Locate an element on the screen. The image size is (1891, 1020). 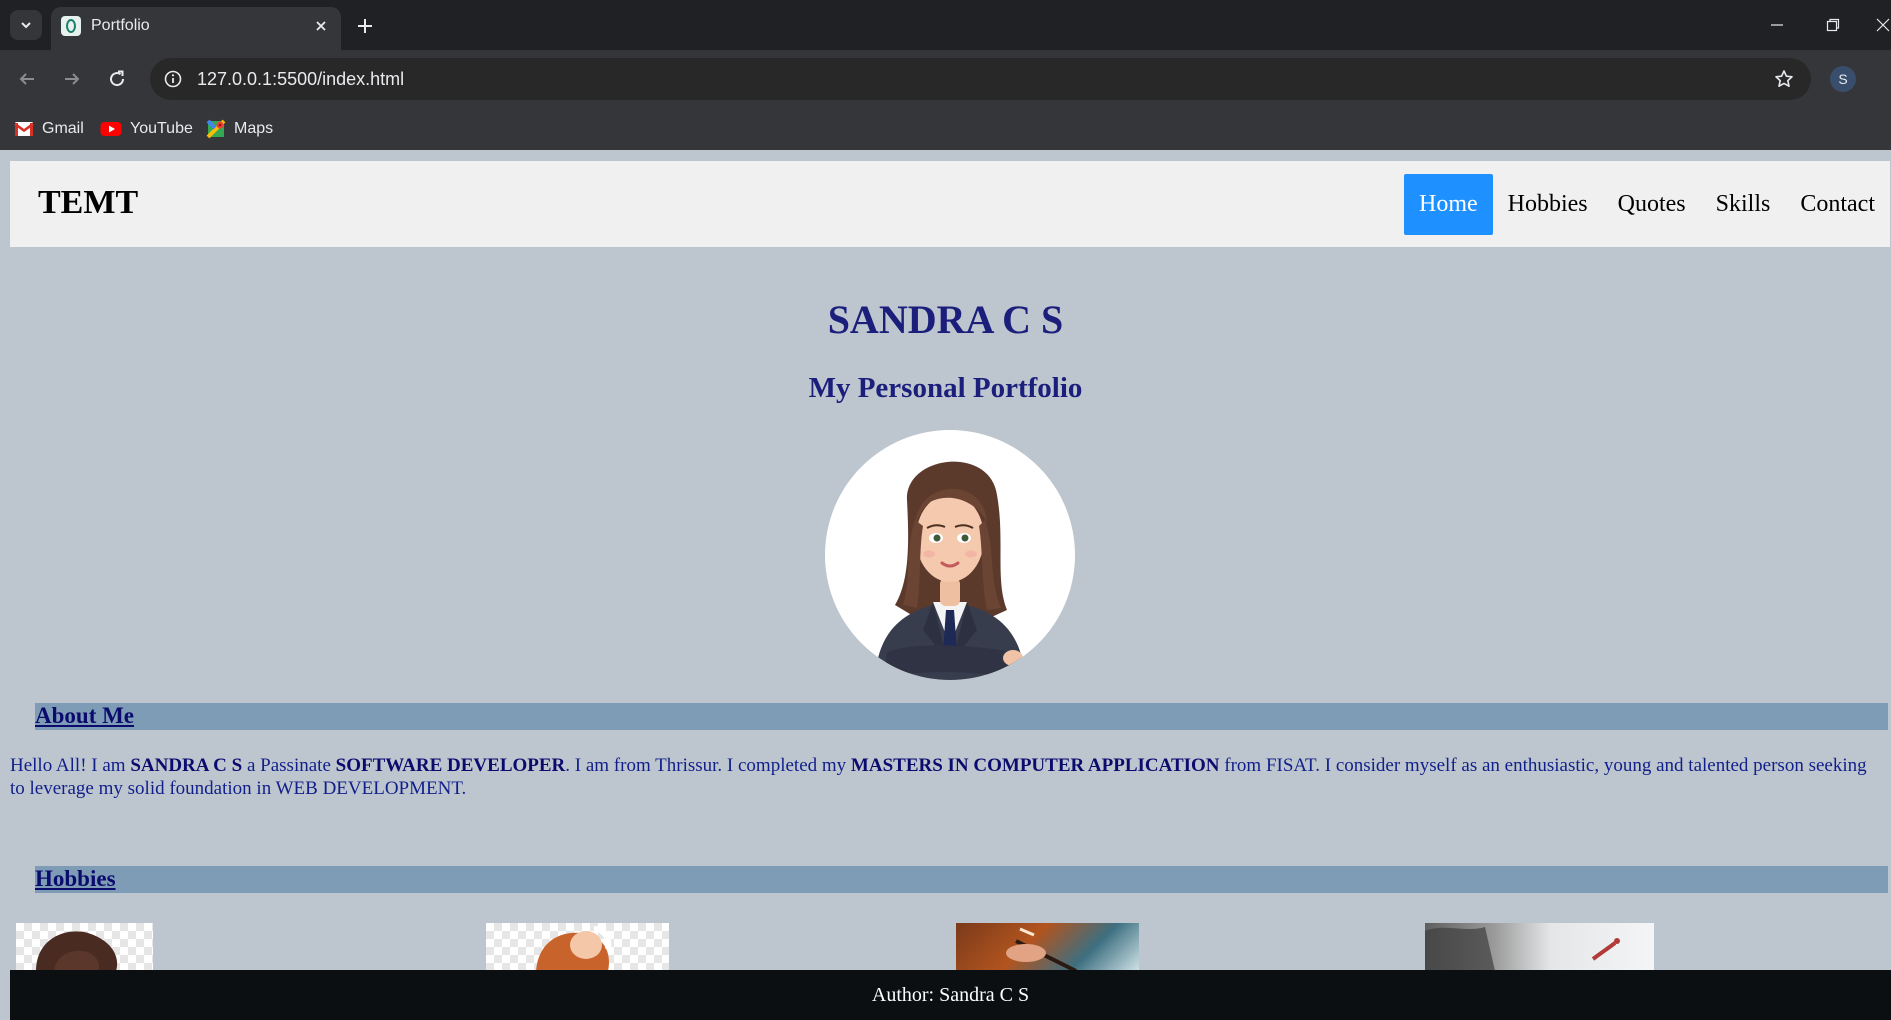
browser-tabstrip: Portfolio is located at coordinates (945, 25).